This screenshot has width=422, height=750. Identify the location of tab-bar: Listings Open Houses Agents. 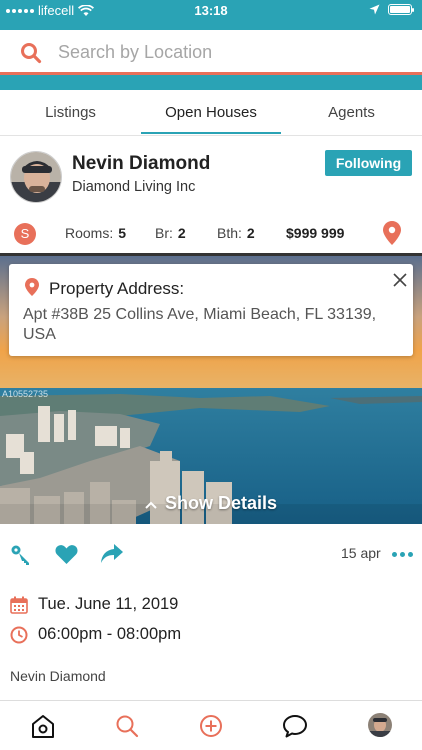
(211, 113).